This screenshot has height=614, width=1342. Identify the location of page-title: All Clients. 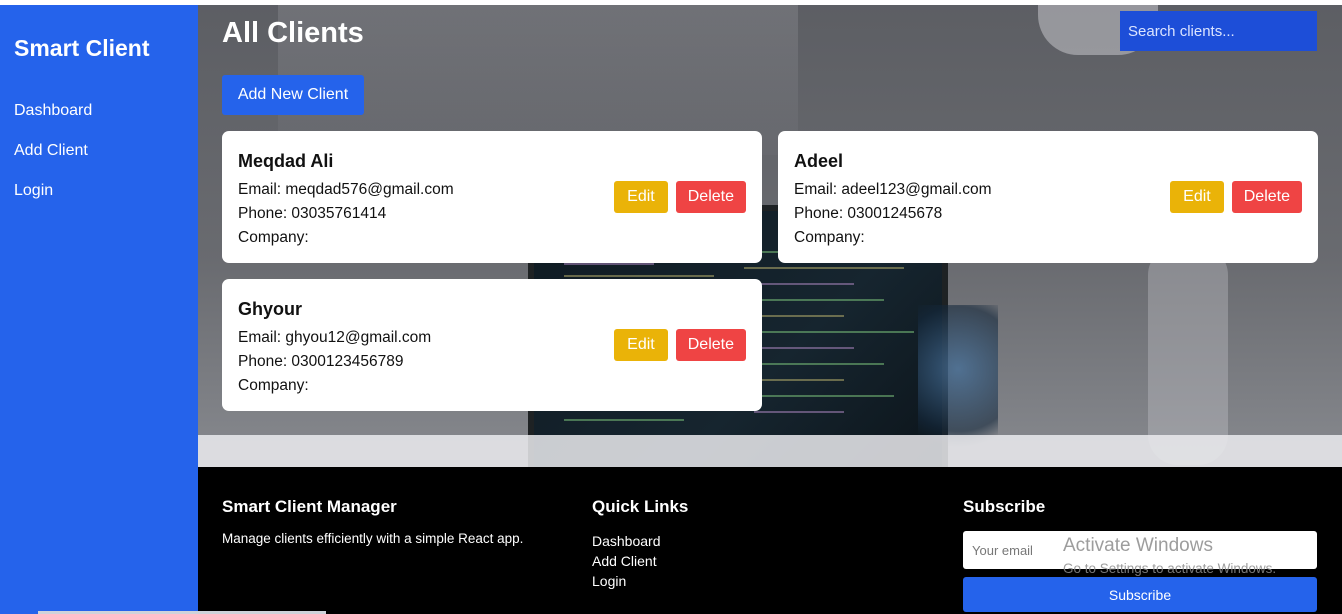
(293, 33).